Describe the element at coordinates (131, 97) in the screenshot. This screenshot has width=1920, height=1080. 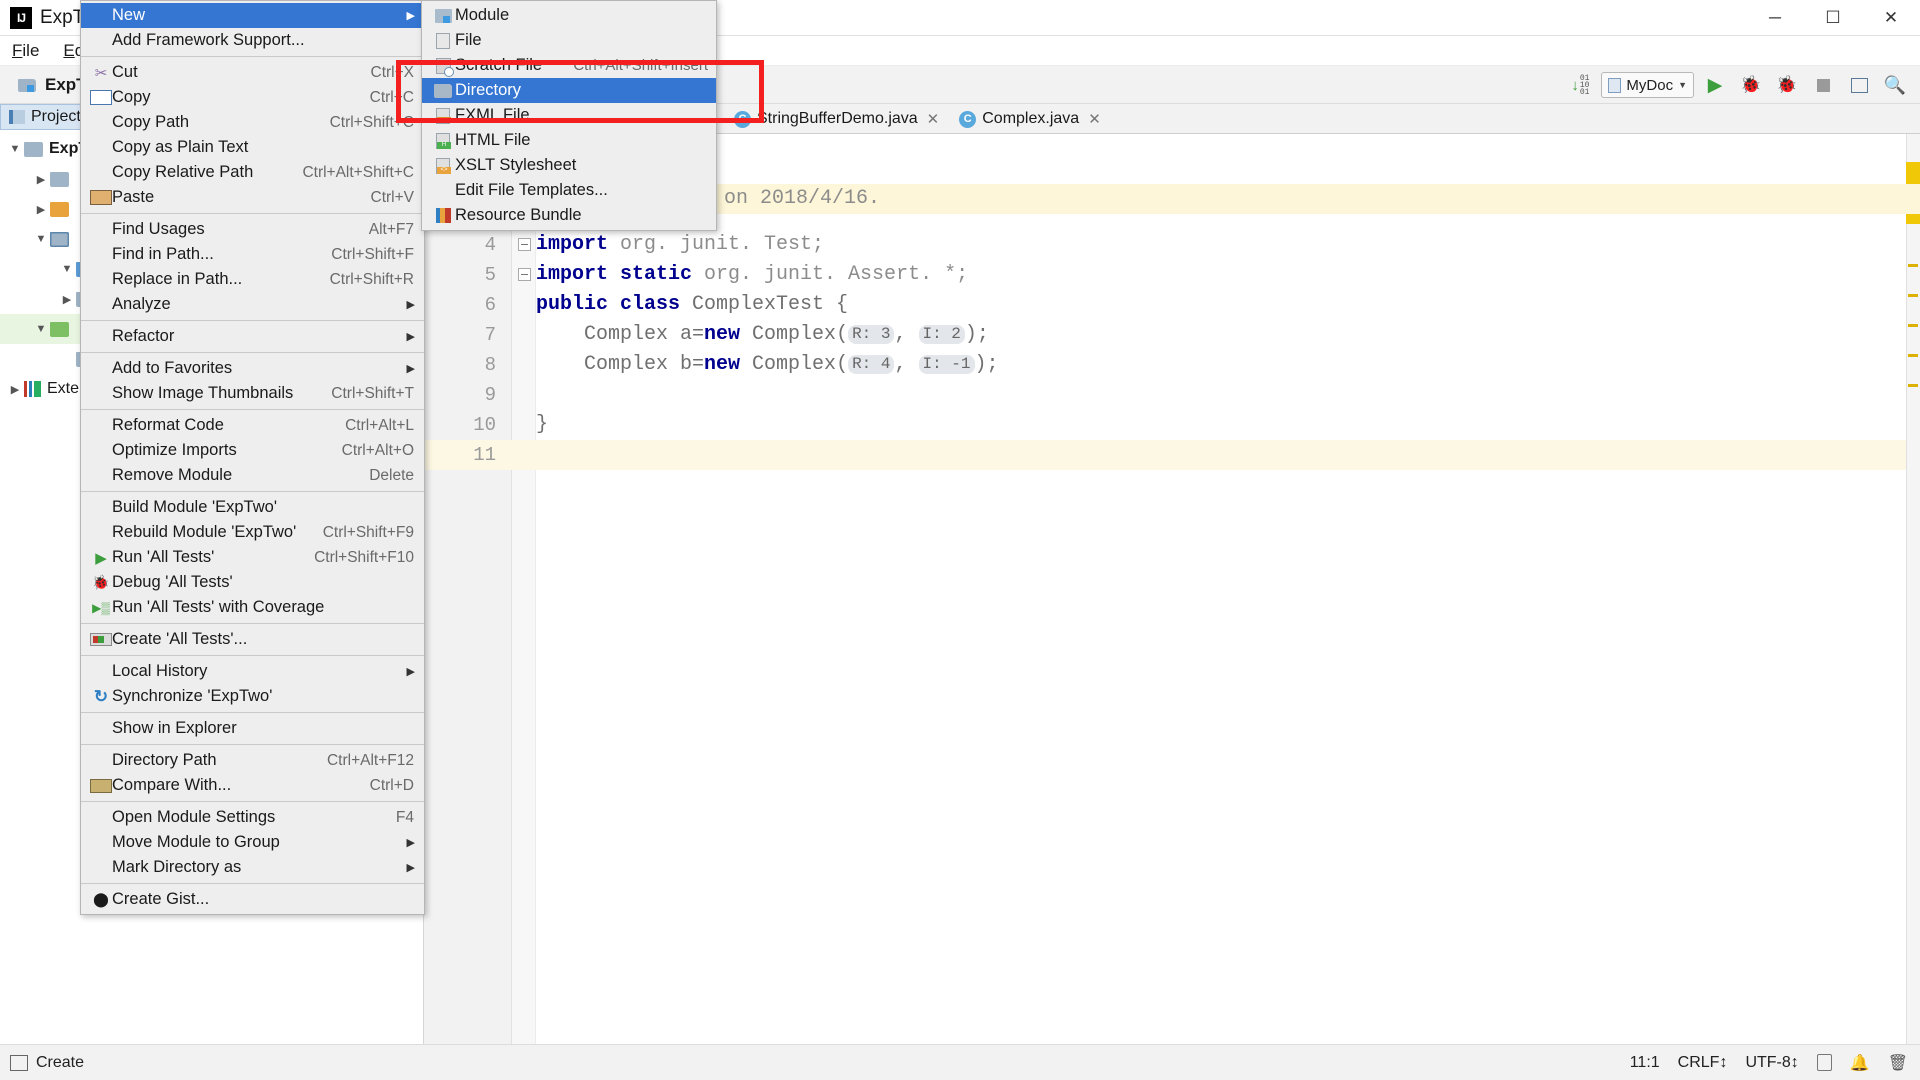
I see `context-menu-item-label: Copy` at that location.